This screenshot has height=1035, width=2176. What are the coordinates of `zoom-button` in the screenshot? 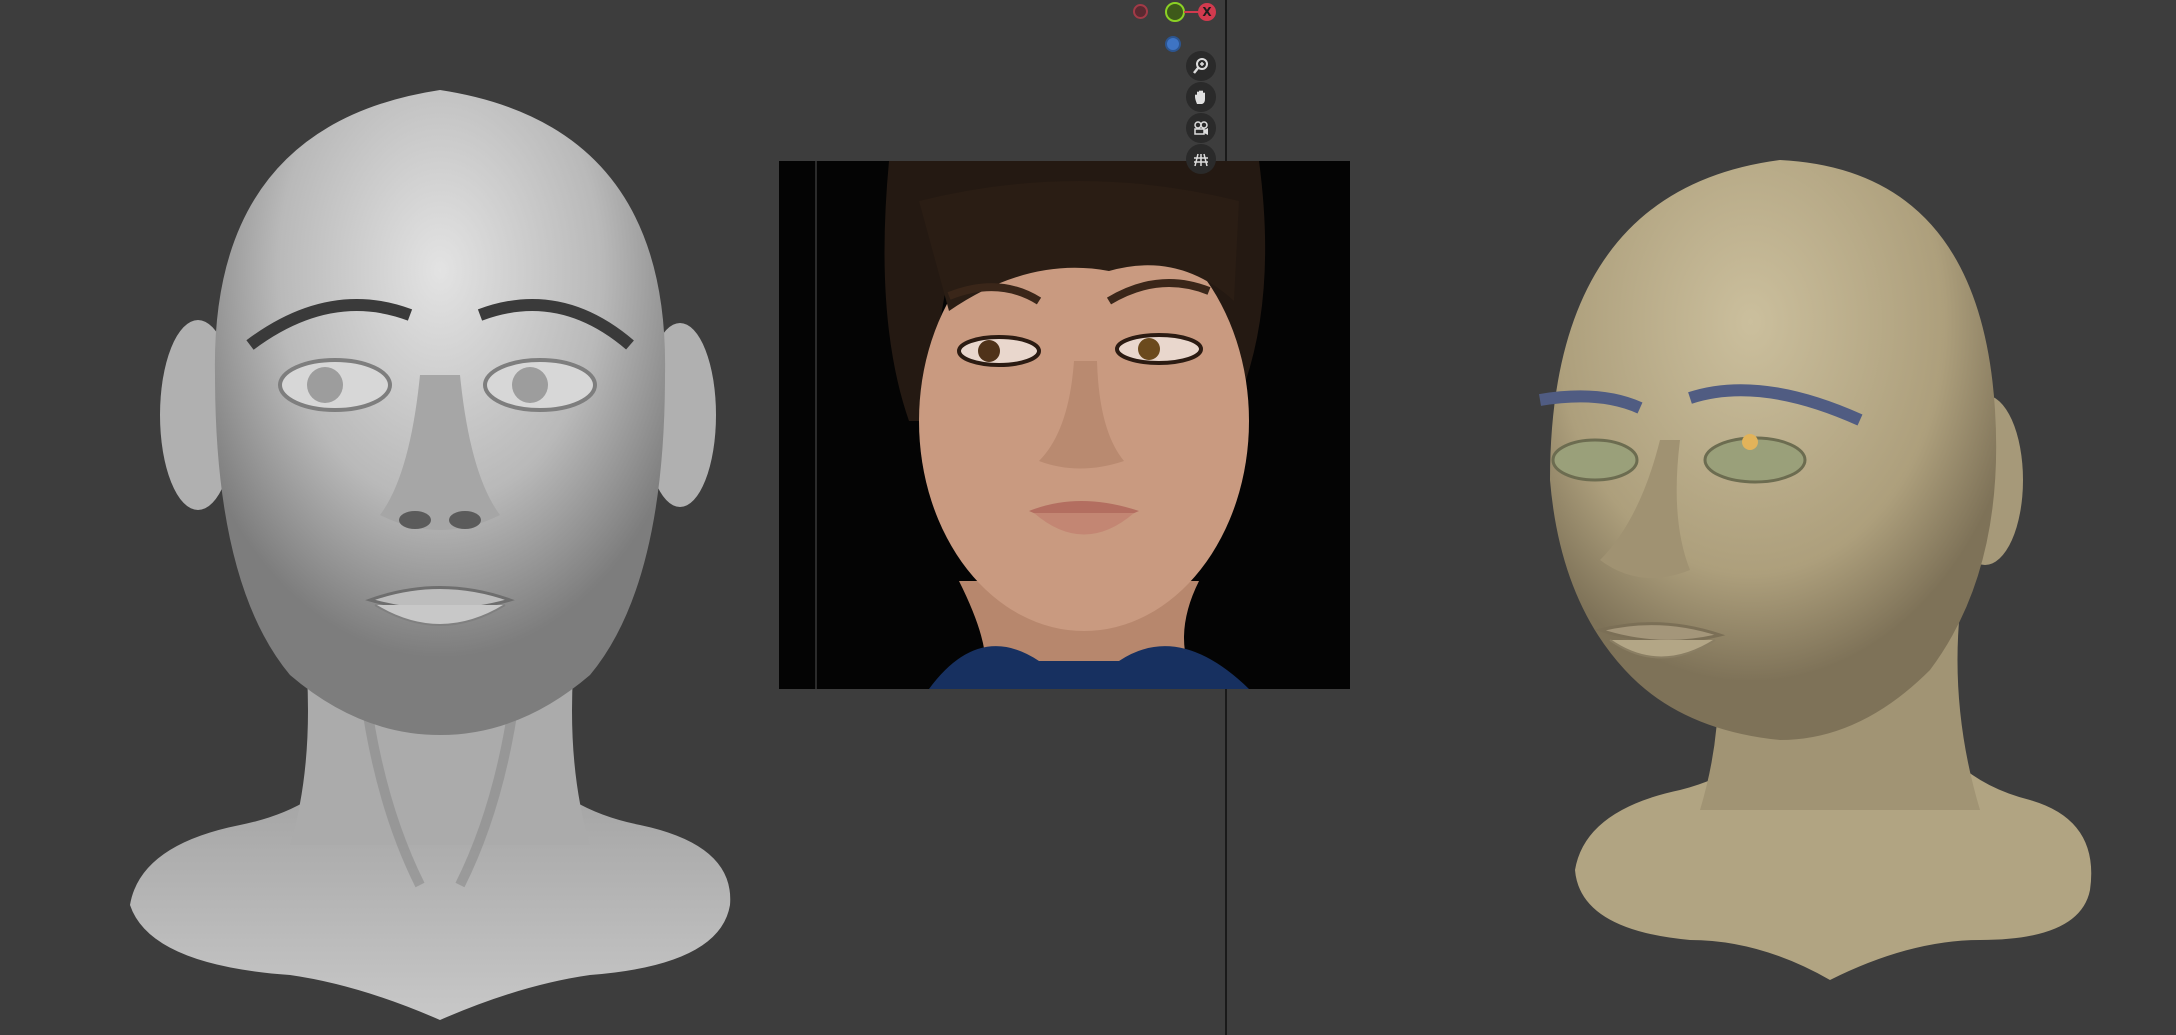 It's located at (1201, 66).